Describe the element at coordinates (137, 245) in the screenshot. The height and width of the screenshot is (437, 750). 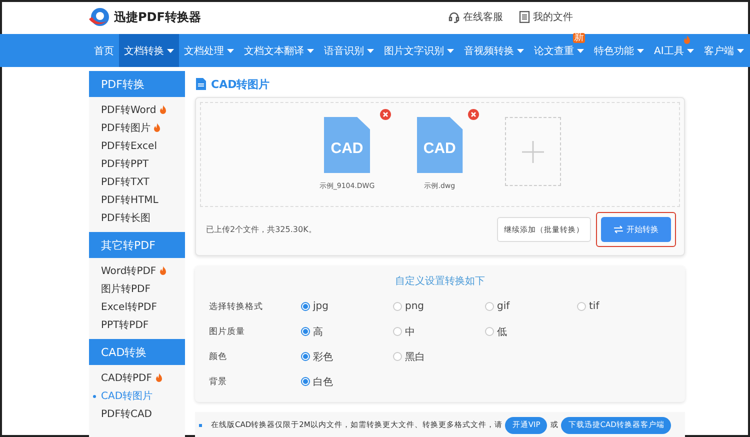
I see `sidebar-heading: 其它转PDF` at that location.